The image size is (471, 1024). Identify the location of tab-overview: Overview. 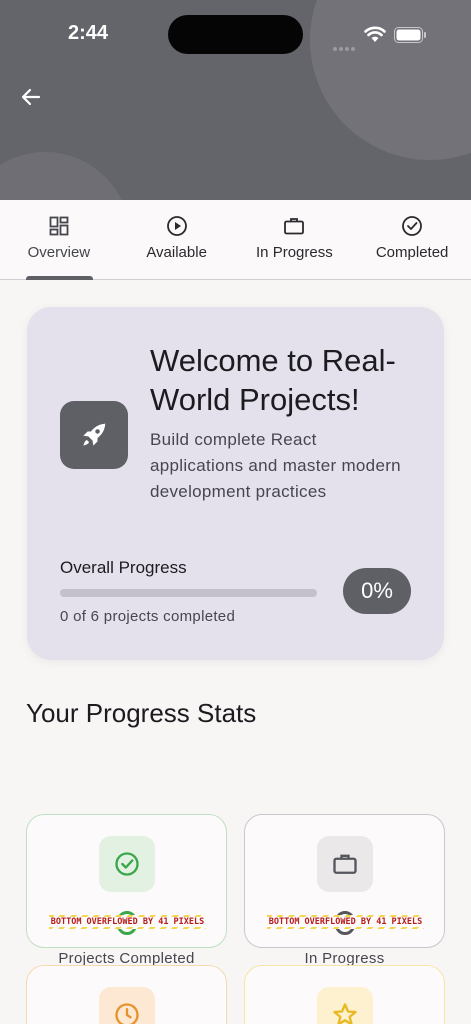
(59, 239).